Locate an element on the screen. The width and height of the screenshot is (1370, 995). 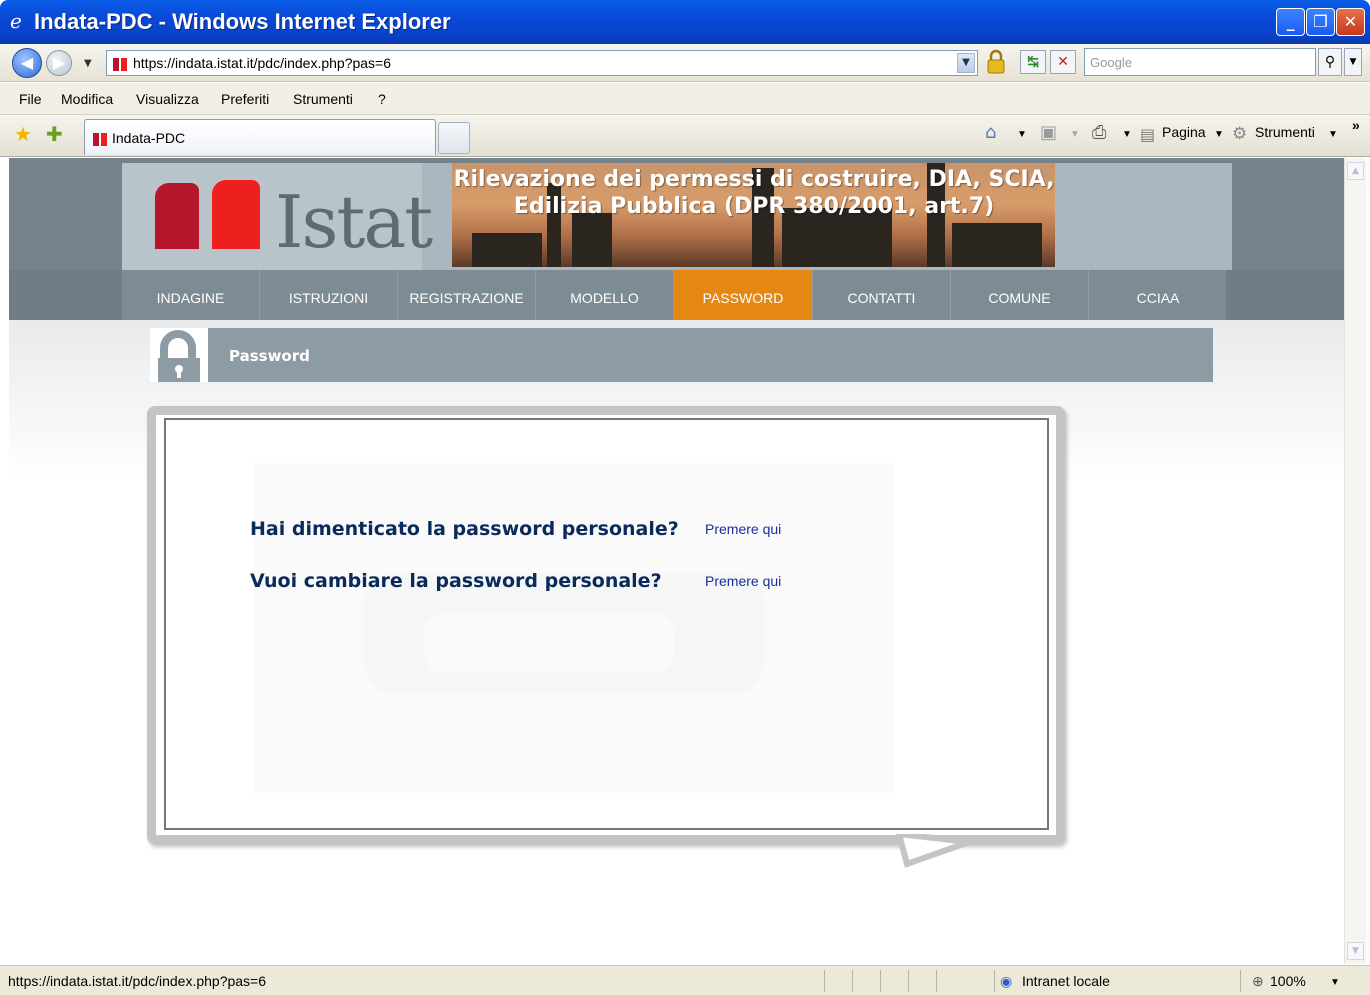
new-tab-button is located at coordinates (454, 138).